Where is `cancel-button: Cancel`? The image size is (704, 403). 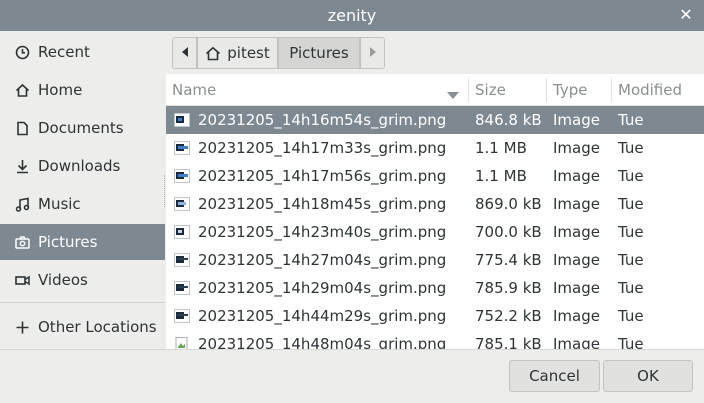 cancel-button: Cancel is located at coordinates (554, 376).